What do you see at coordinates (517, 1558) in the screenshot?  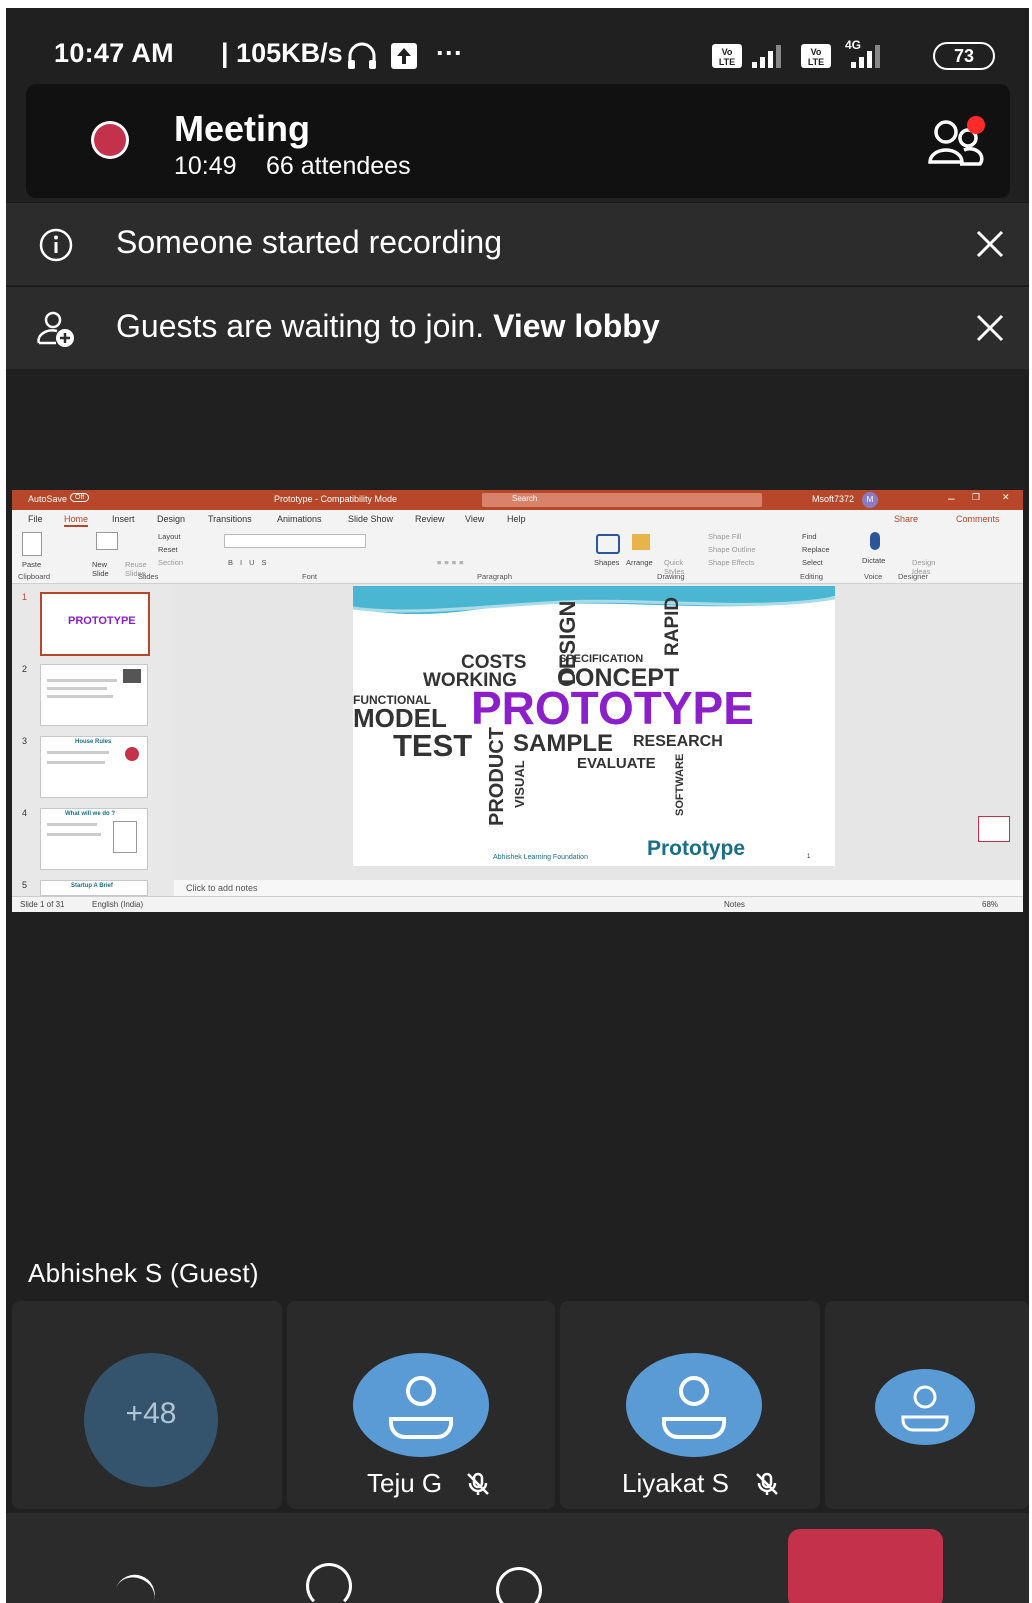 I see `call-controls-bar` at bounding box center [517, 1558].